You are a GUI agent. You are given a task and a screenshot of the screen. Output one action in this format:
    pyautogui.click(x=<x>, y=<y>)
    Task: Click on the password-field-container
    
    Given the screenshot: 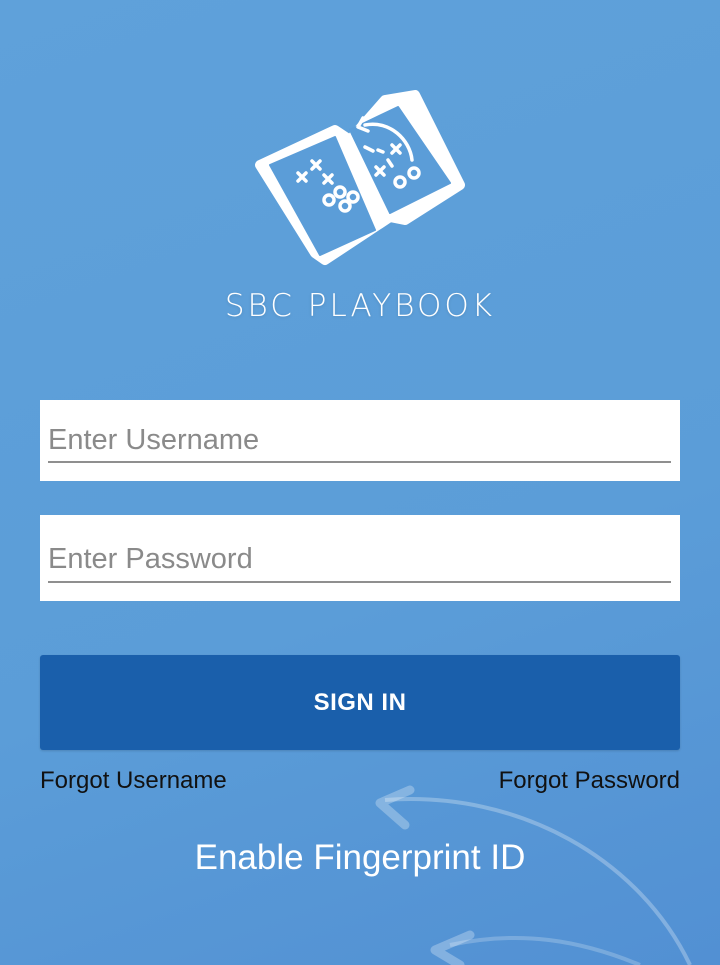 What is the action you would take?
    pyautogui.click(x=360, y=558)
    